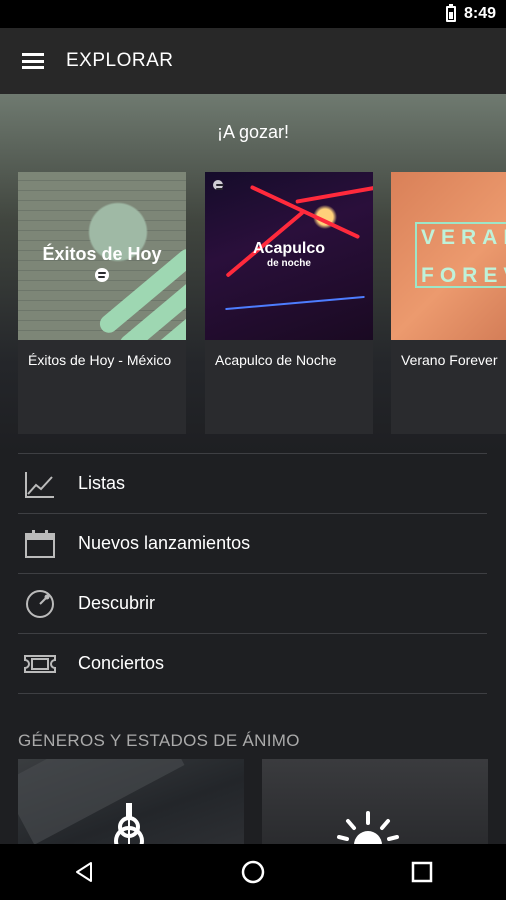  What do you see at coordinates (289, 263) in the screenshot?
I see `cover-subtitle: de noche` at bounding box center [289, 263].